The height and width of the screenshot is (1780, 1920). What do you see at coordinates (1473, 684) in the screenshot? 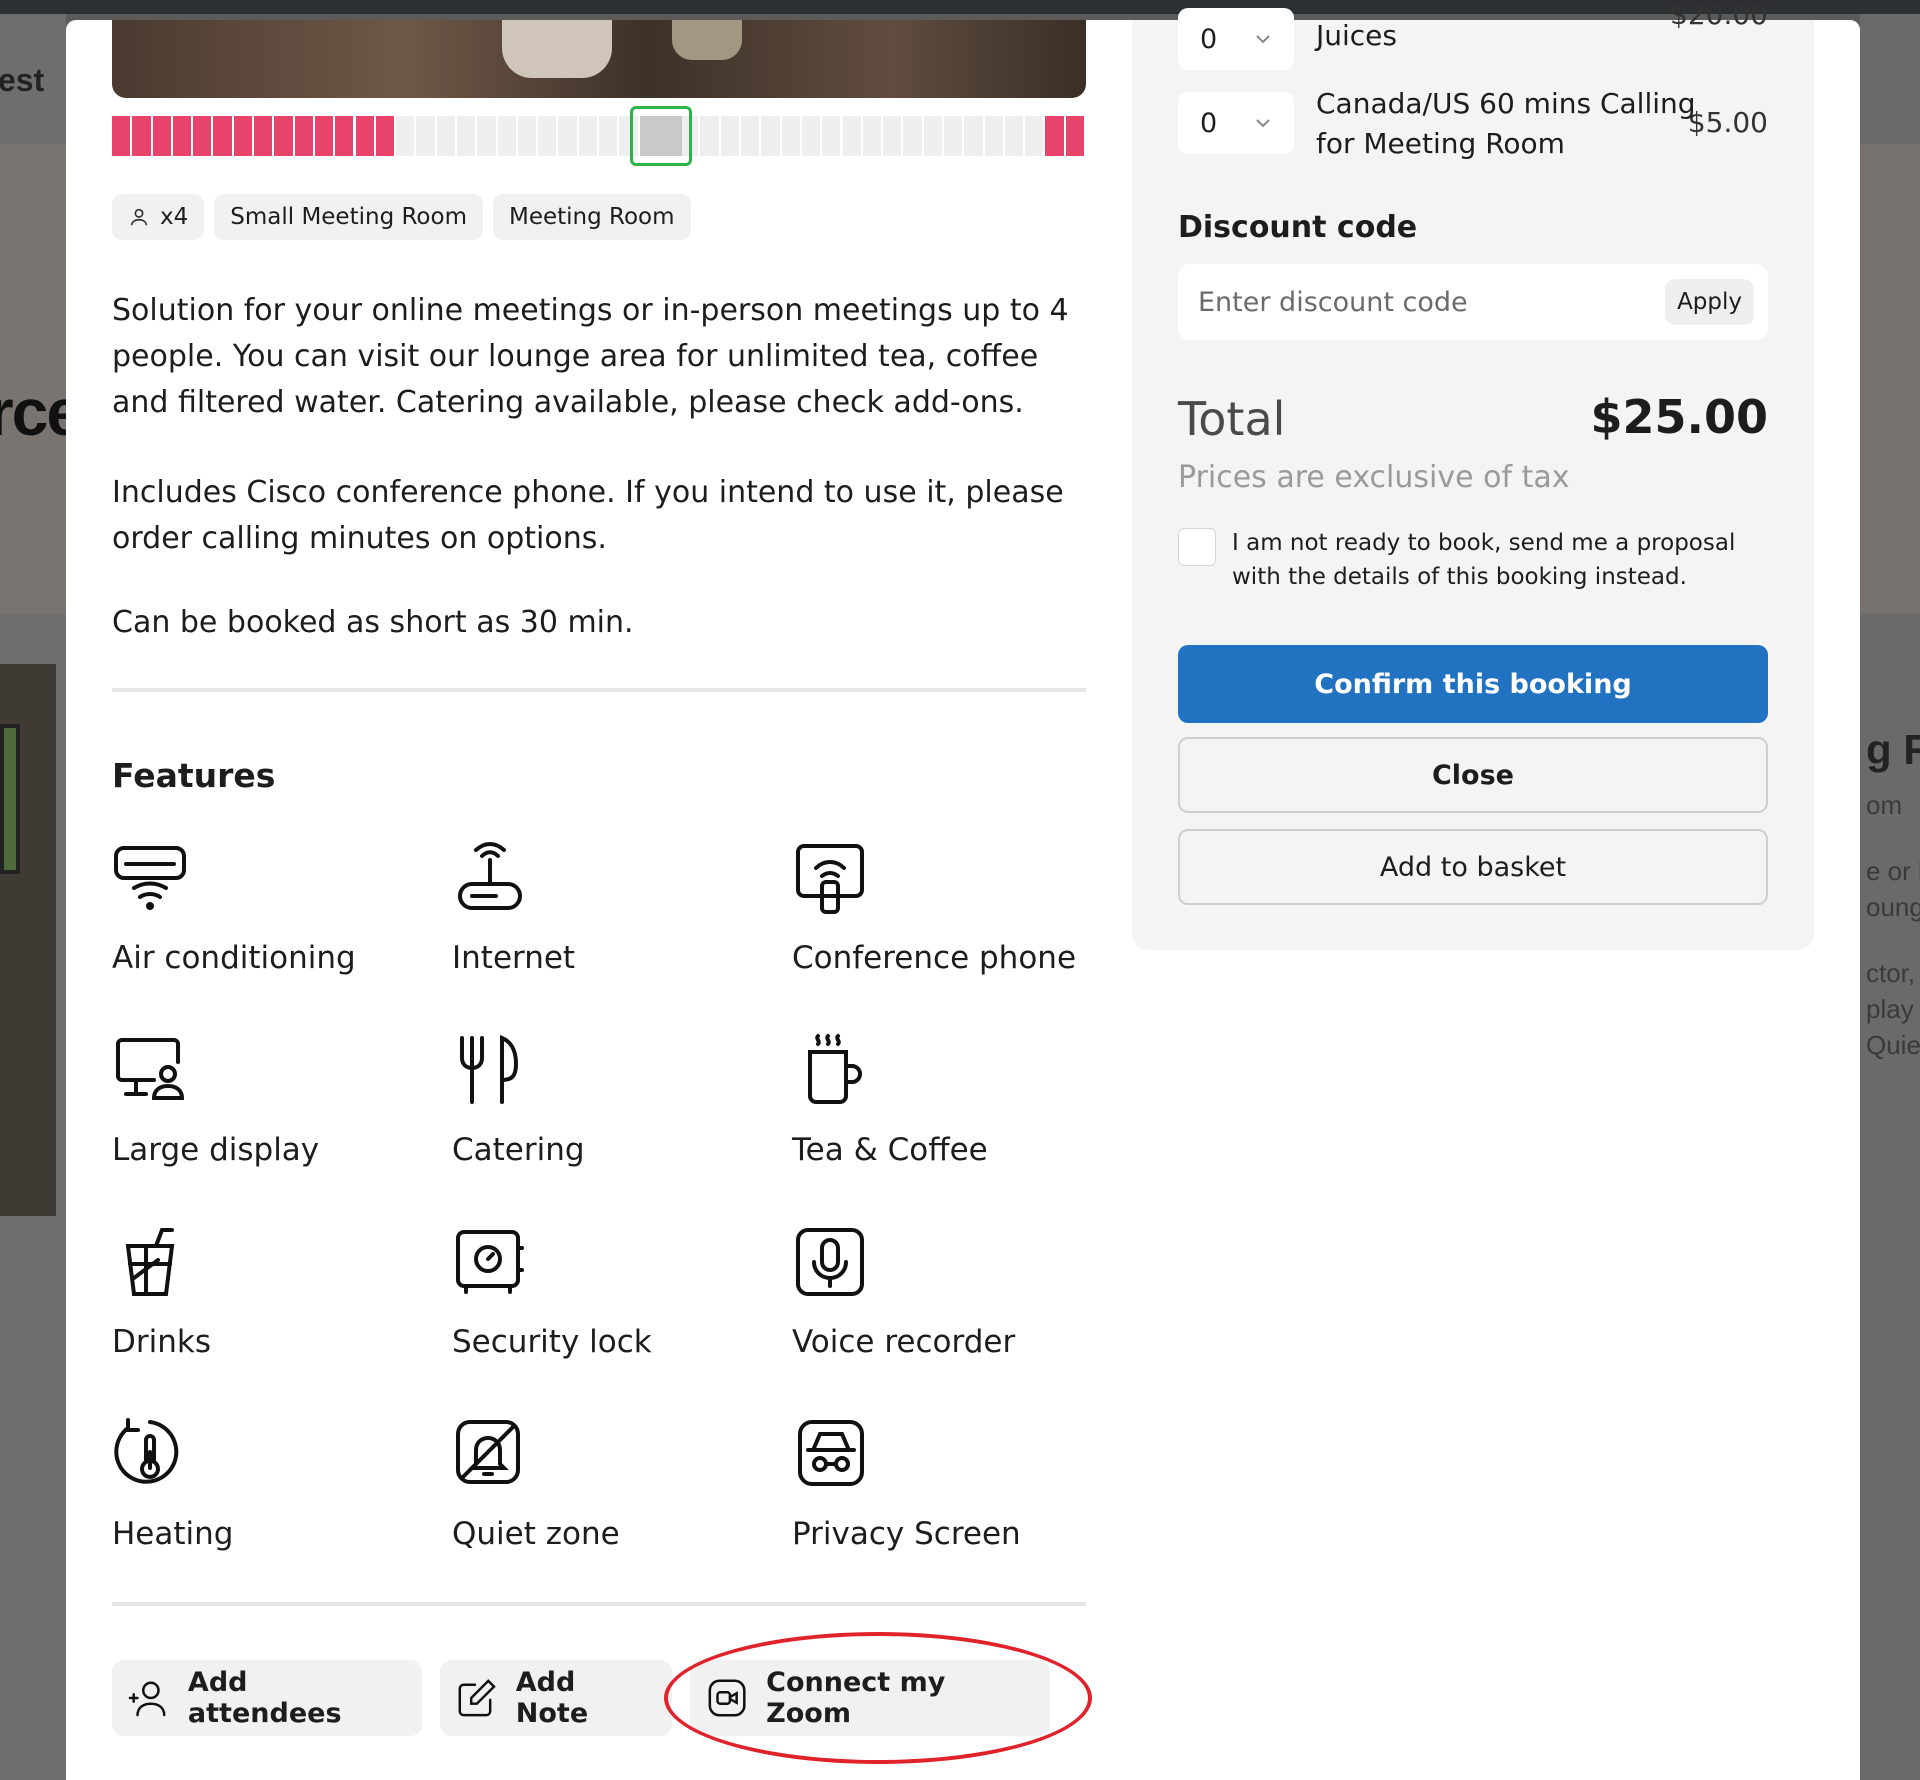
I see `confirm-booking-button: Confirm this booking` at bounding box center [1473, 684].